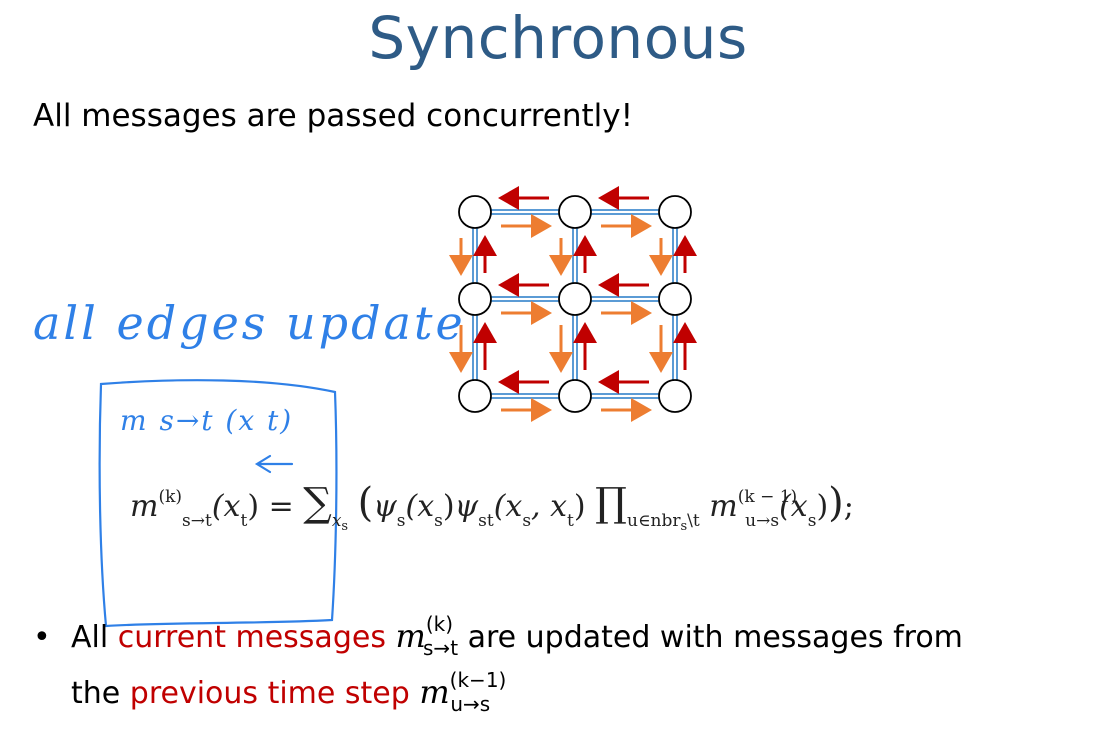 The height and width of the screenshot is (744, 1116). I want to click on handwritten-arrow, so click(274, 464).